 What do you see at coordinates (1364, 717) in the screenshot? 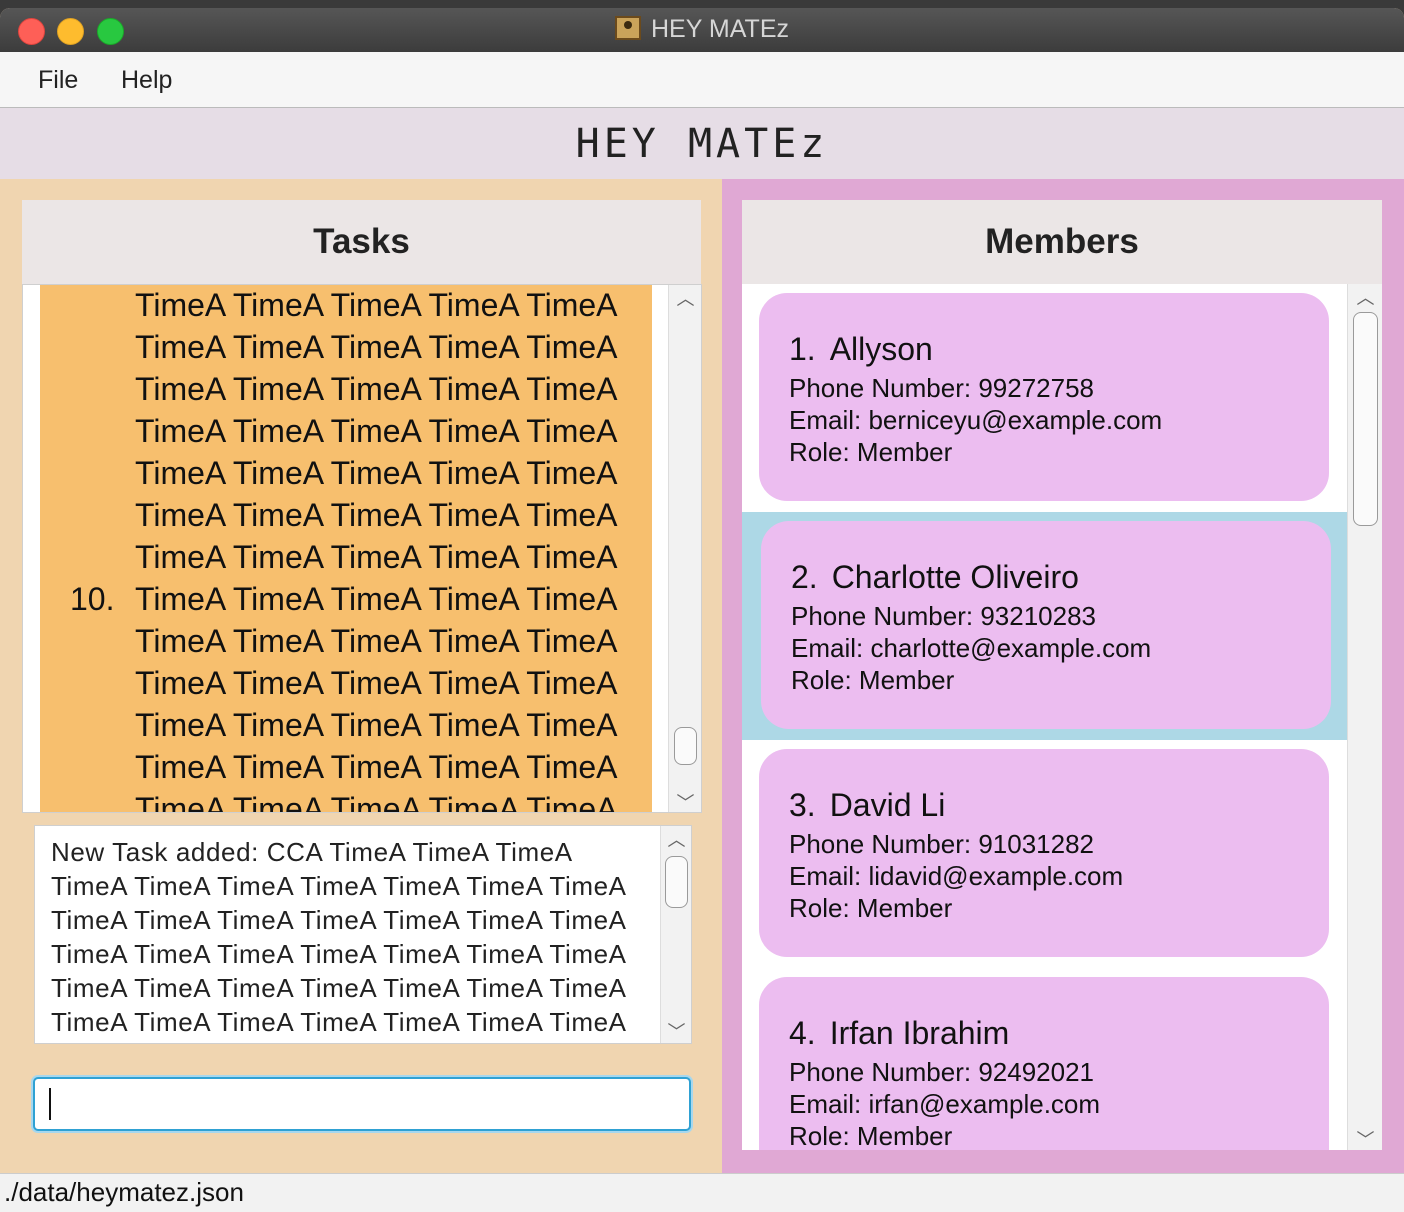
I see `member-list-scrollbar: ︿ ﹀` at bounding box center [1364, 717].